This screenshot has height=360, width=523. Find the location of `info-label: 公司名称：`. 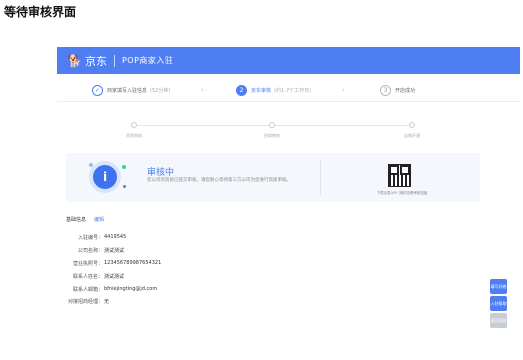

info-label: 公司名称： is located at coordinates (90, 250).